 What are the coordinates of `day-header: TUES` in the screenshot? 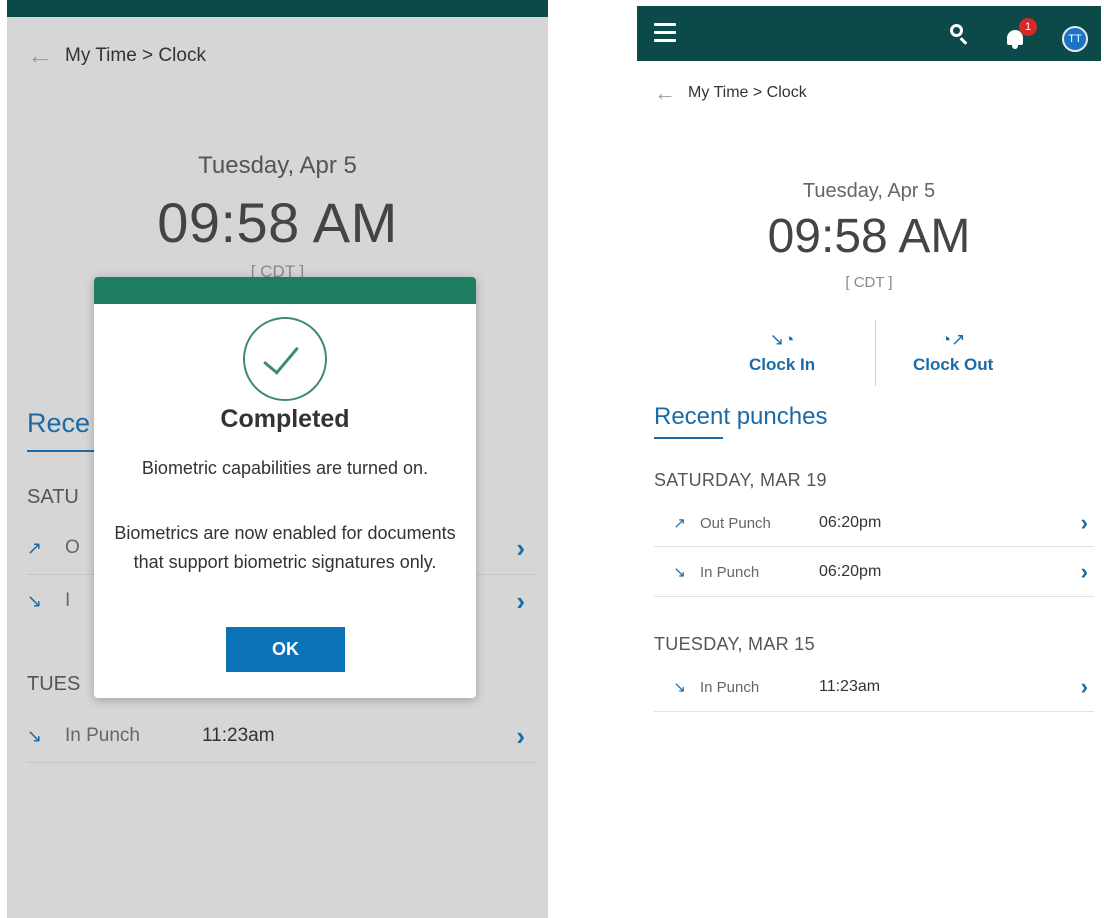 It's located at (54, 684).